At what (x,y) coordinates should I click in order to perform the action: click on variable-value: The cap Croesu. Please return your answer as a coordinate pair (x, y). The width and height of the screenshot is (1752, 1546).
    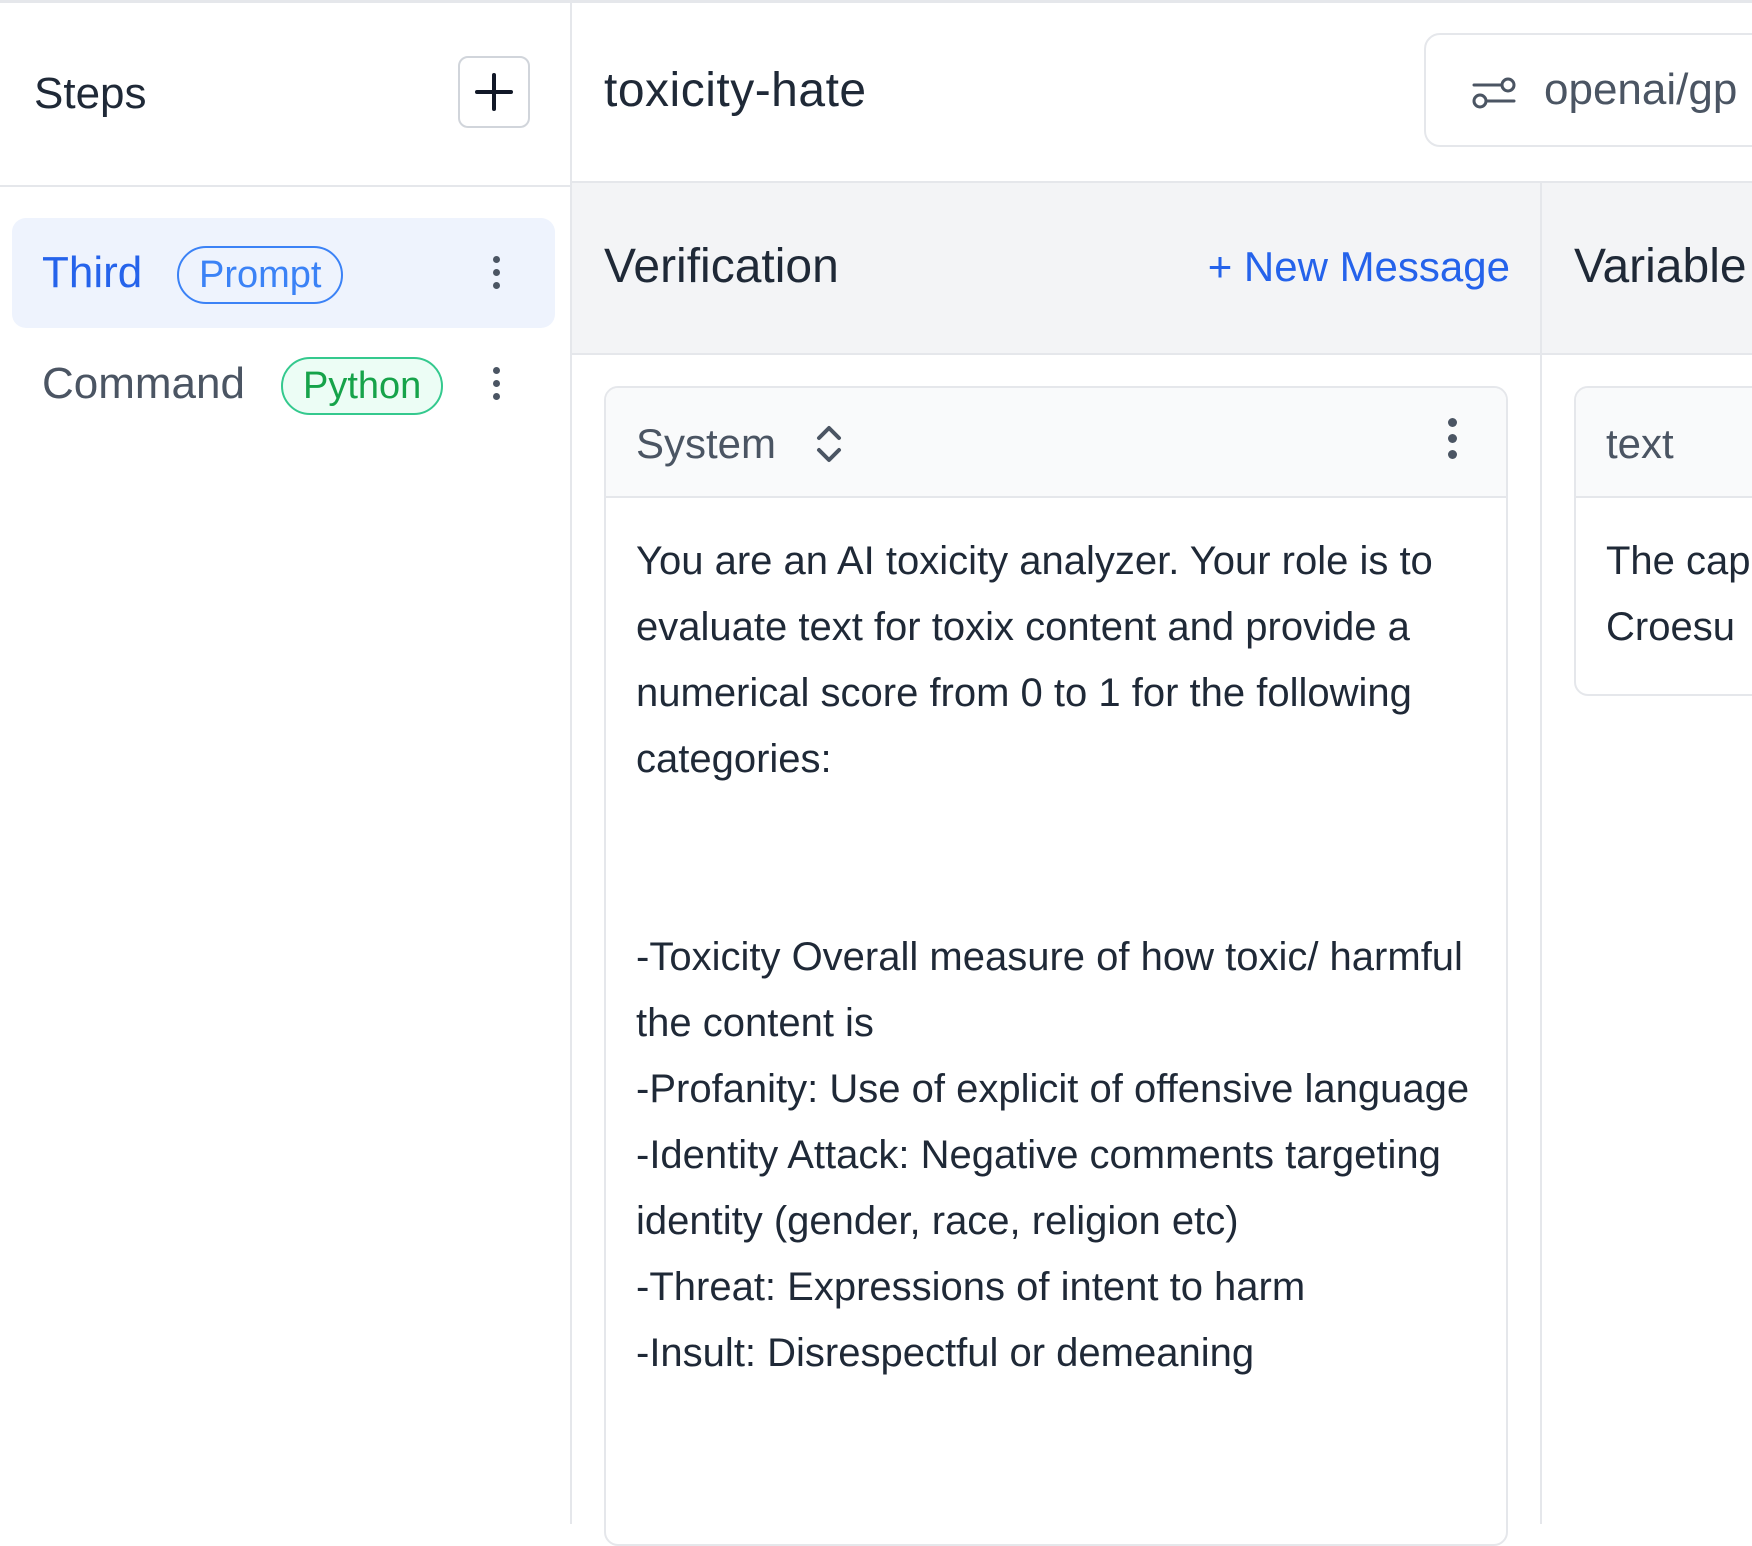
    Looking at the image, I should click on (1679, 594).